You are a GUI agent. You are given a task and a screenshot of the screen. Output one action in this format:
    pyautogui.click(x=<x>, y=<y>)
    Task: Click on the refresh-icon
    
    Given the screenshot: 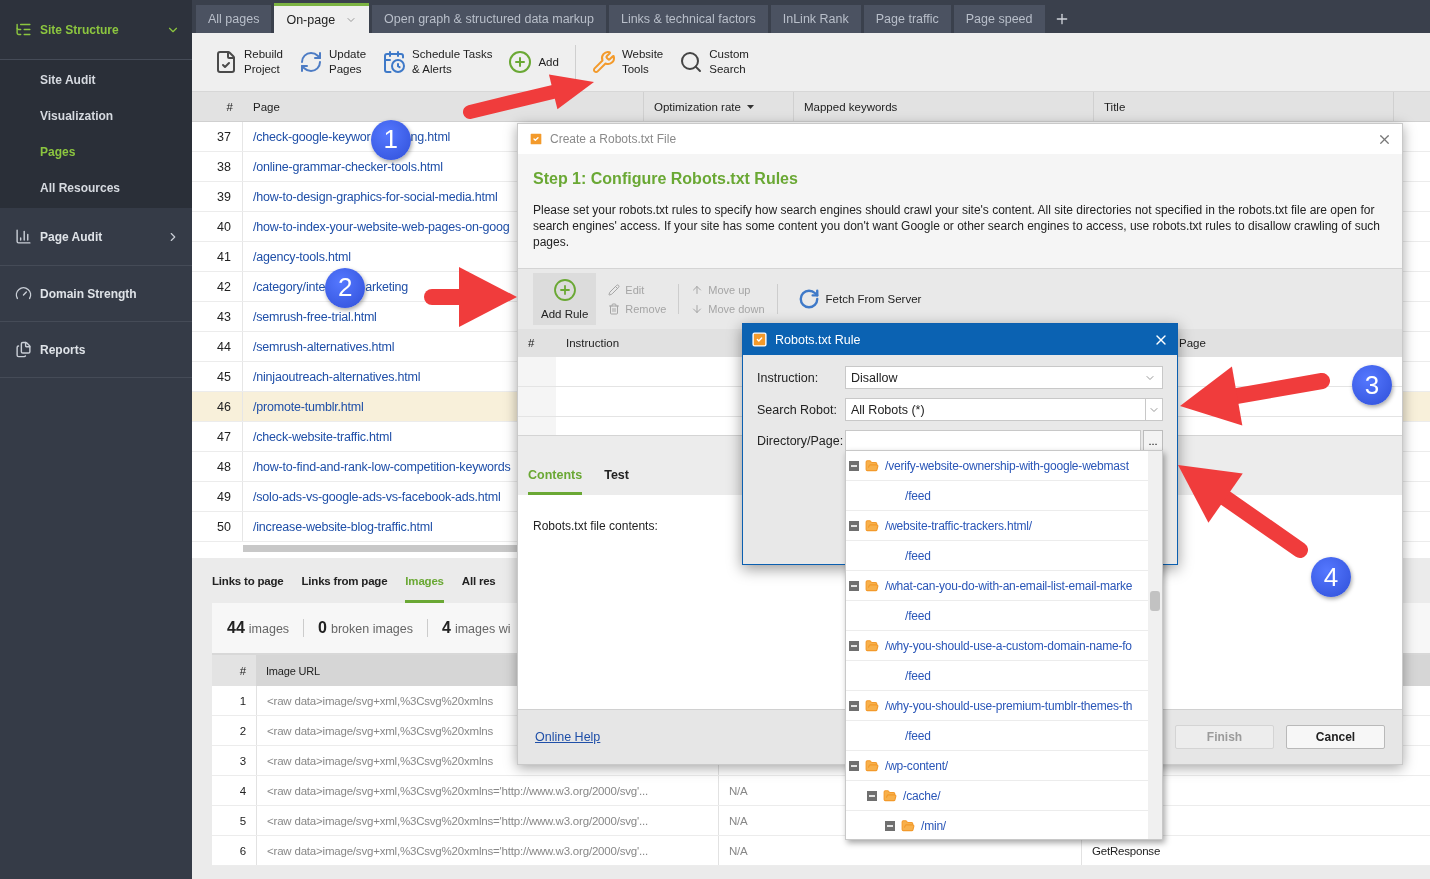 What is the action you would take?
    pyautogui.click(x=808, y=299)
    